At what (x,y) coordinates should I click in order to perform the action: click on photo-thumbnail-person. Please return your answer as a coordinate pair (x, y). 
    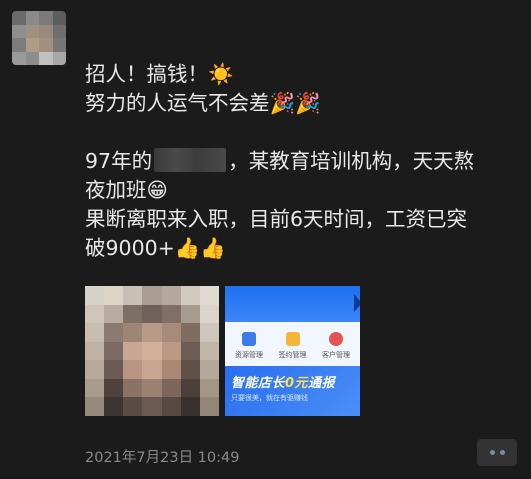
    Looking at the image, I should click on (152, 351).